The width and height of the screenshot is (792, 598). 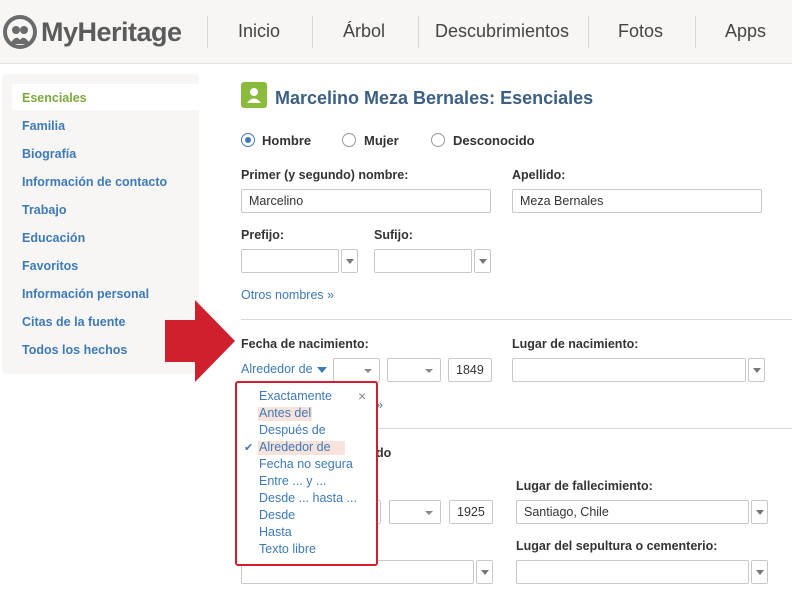 I want to click on nav-fotos: Fotos, so click(x=640, y=31).